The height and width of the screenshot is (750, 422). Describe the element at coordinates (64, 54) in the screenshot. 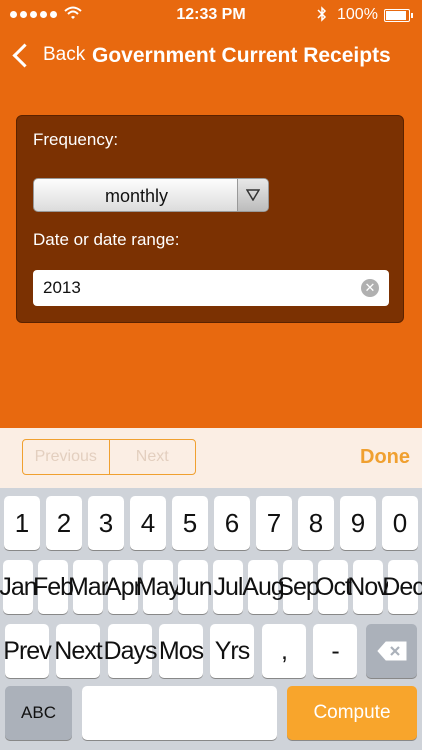

I see `back-label: Back` at that location.